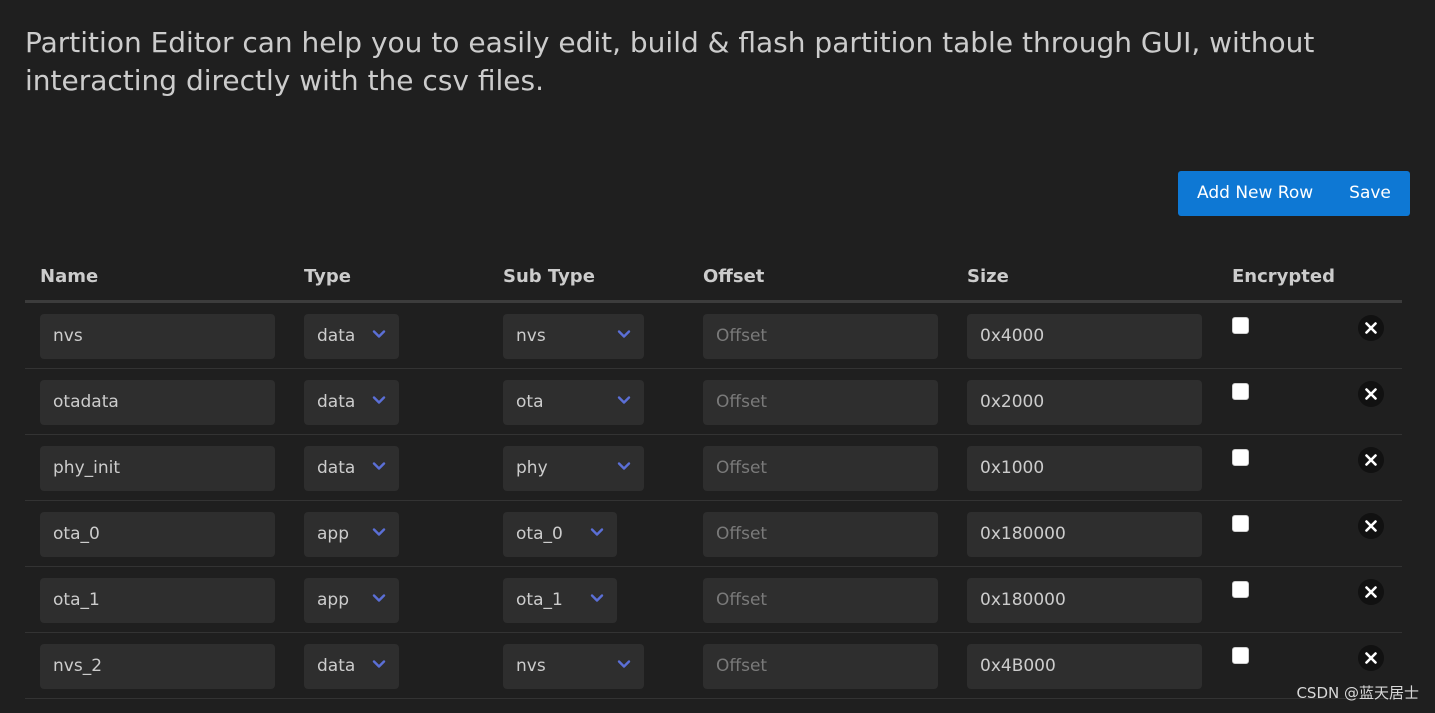  What do you see at coordinates (1371, 193) in the screenshot?
I see `save-button: Save` at bounding box center [1371, 193].